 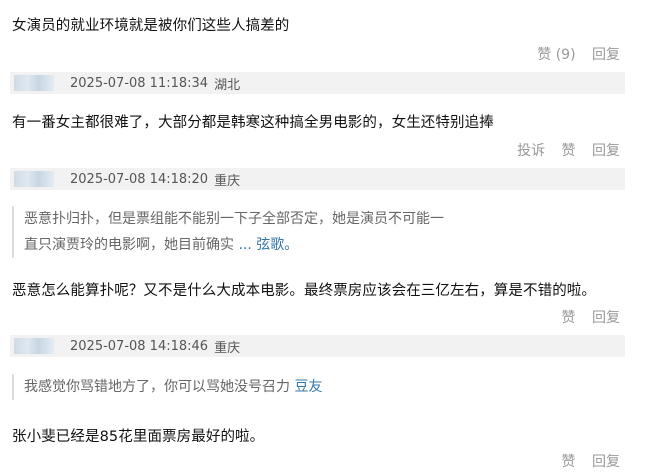 What do you see at coordinates (157, 387) in the screenshot?
I see `quote-text: 我感觉你骂错地方了，你可以骂她没号召力` at bounding box center [157, 387].